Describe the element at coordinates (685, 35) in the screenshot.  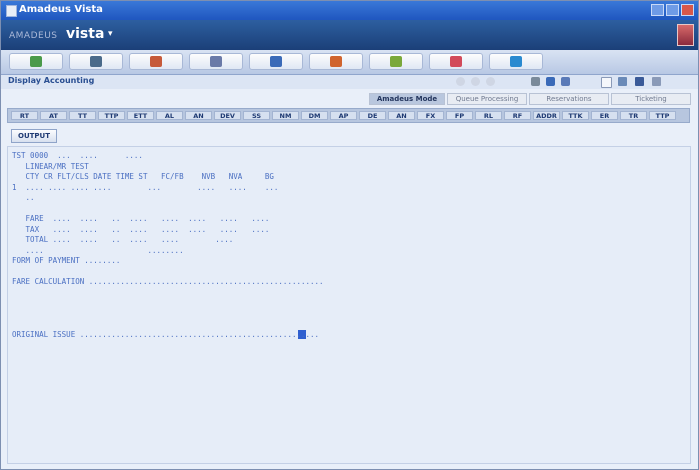
I see `corner-logo-icon` at that location.